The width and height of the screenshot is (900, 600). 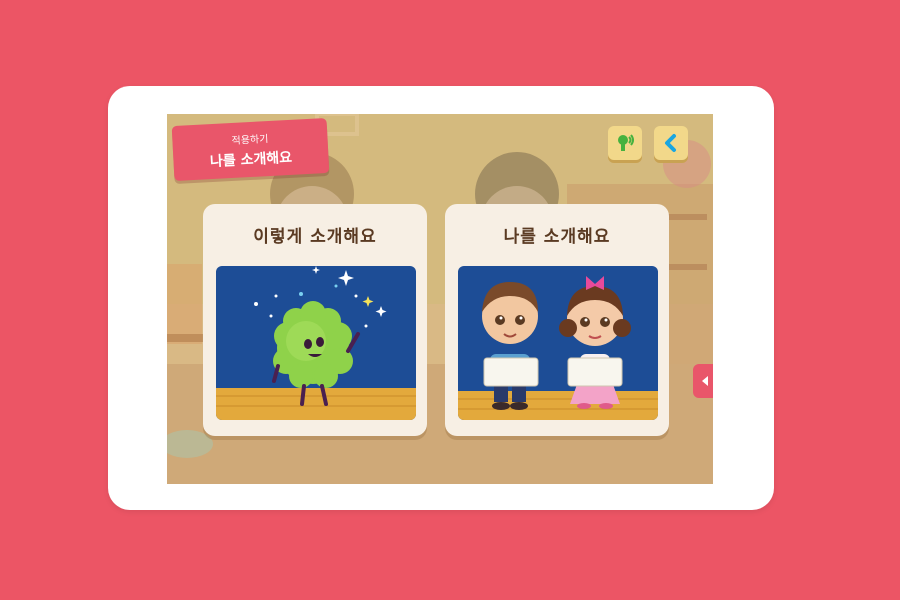 I want to click on speaker-sound-icon, so click(x=626, y=142).